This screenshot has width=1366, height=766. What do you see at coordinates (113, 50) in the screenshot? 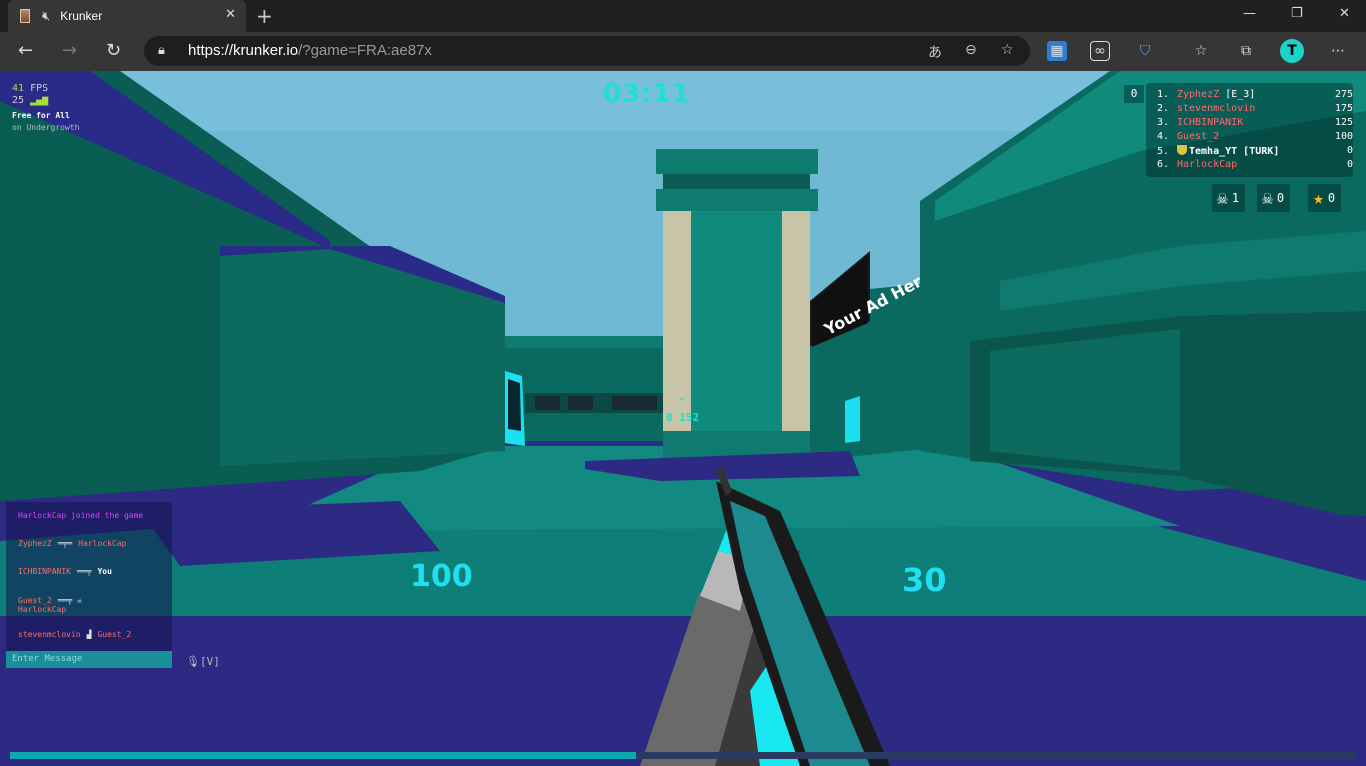
I see `reload-icon: ↻` at bounding box center [113, 50].